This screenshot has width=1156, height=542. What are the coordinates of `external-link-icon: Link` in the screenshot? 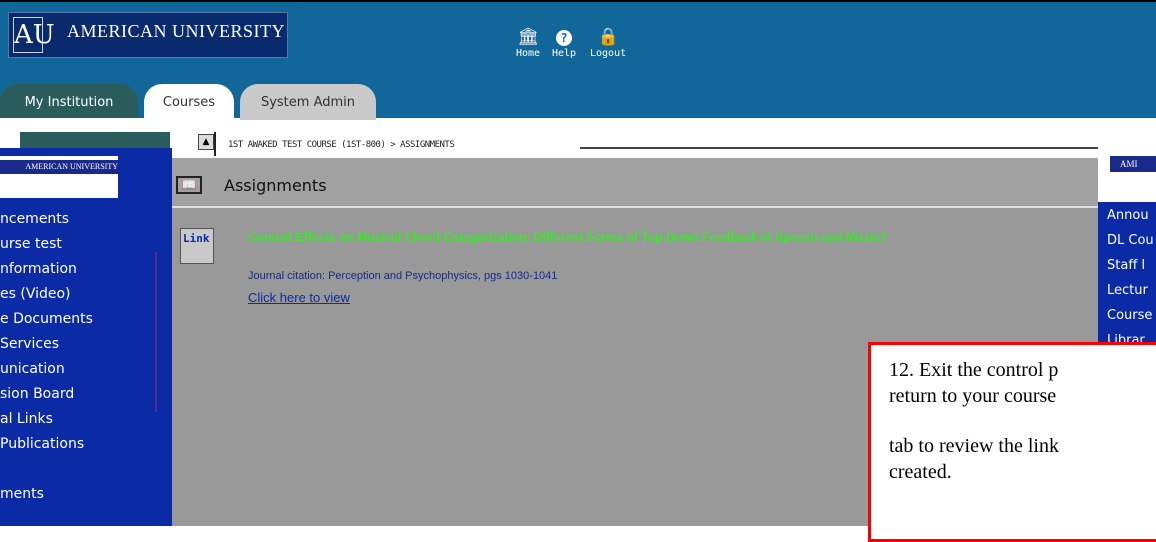 It's located at (197, 246).